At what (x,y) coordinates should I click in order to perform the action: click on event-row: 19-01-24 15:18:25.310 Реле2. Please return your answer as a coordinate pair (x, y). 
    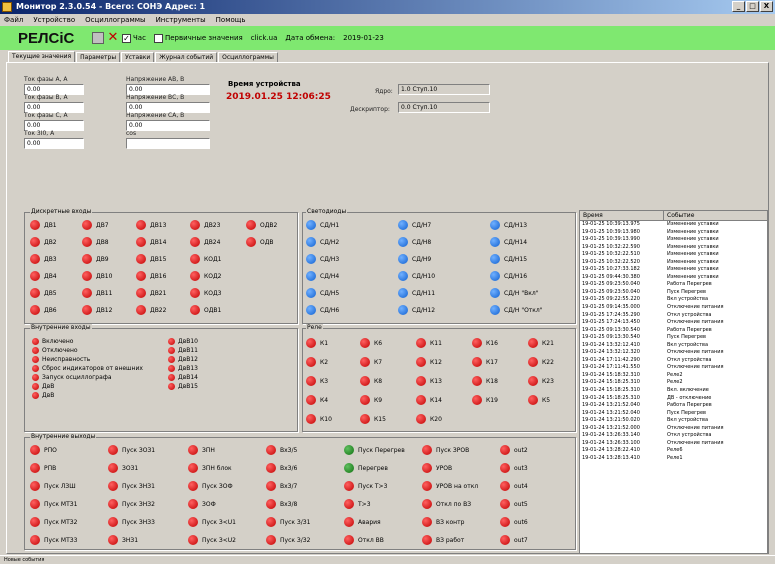
    Looking at the image, I should click on (673, 383).